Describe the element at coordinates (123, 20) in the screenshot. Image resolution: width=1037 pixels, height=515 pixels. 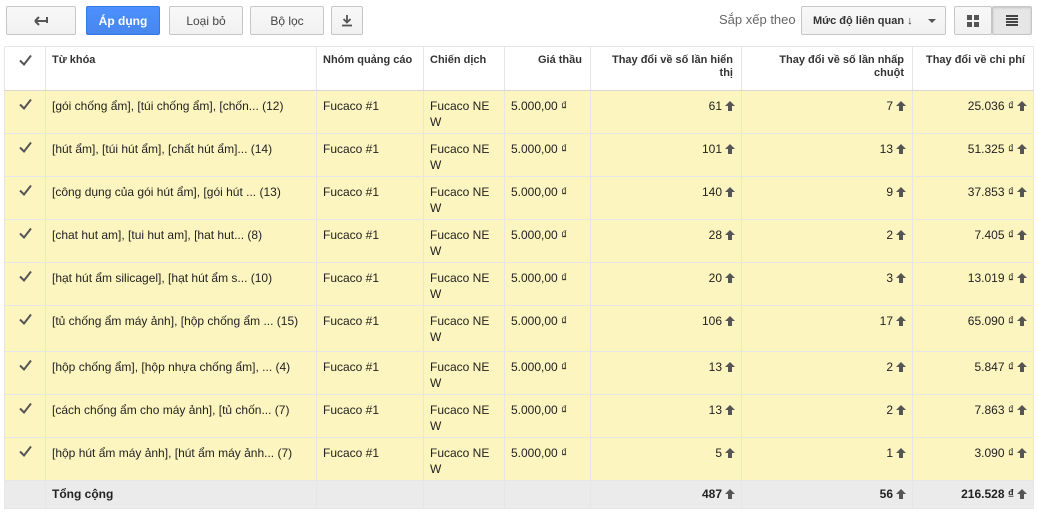
I see `apply-button: Áp dụng` at that location.